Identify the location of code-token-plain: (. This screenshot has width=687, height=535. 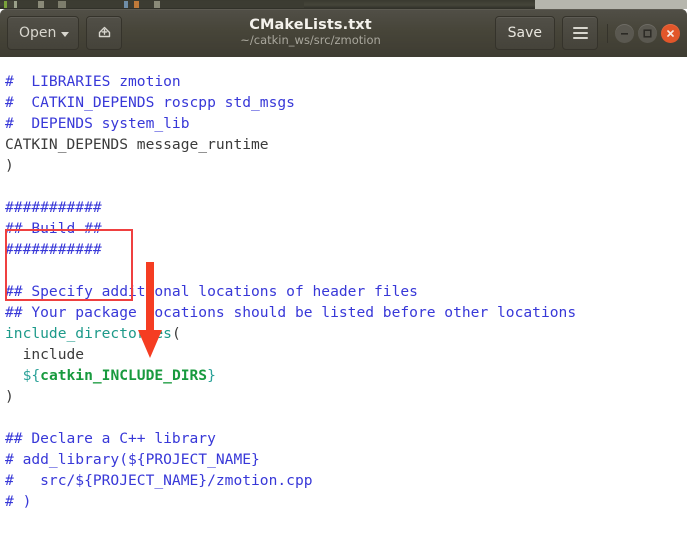
(176, 333).